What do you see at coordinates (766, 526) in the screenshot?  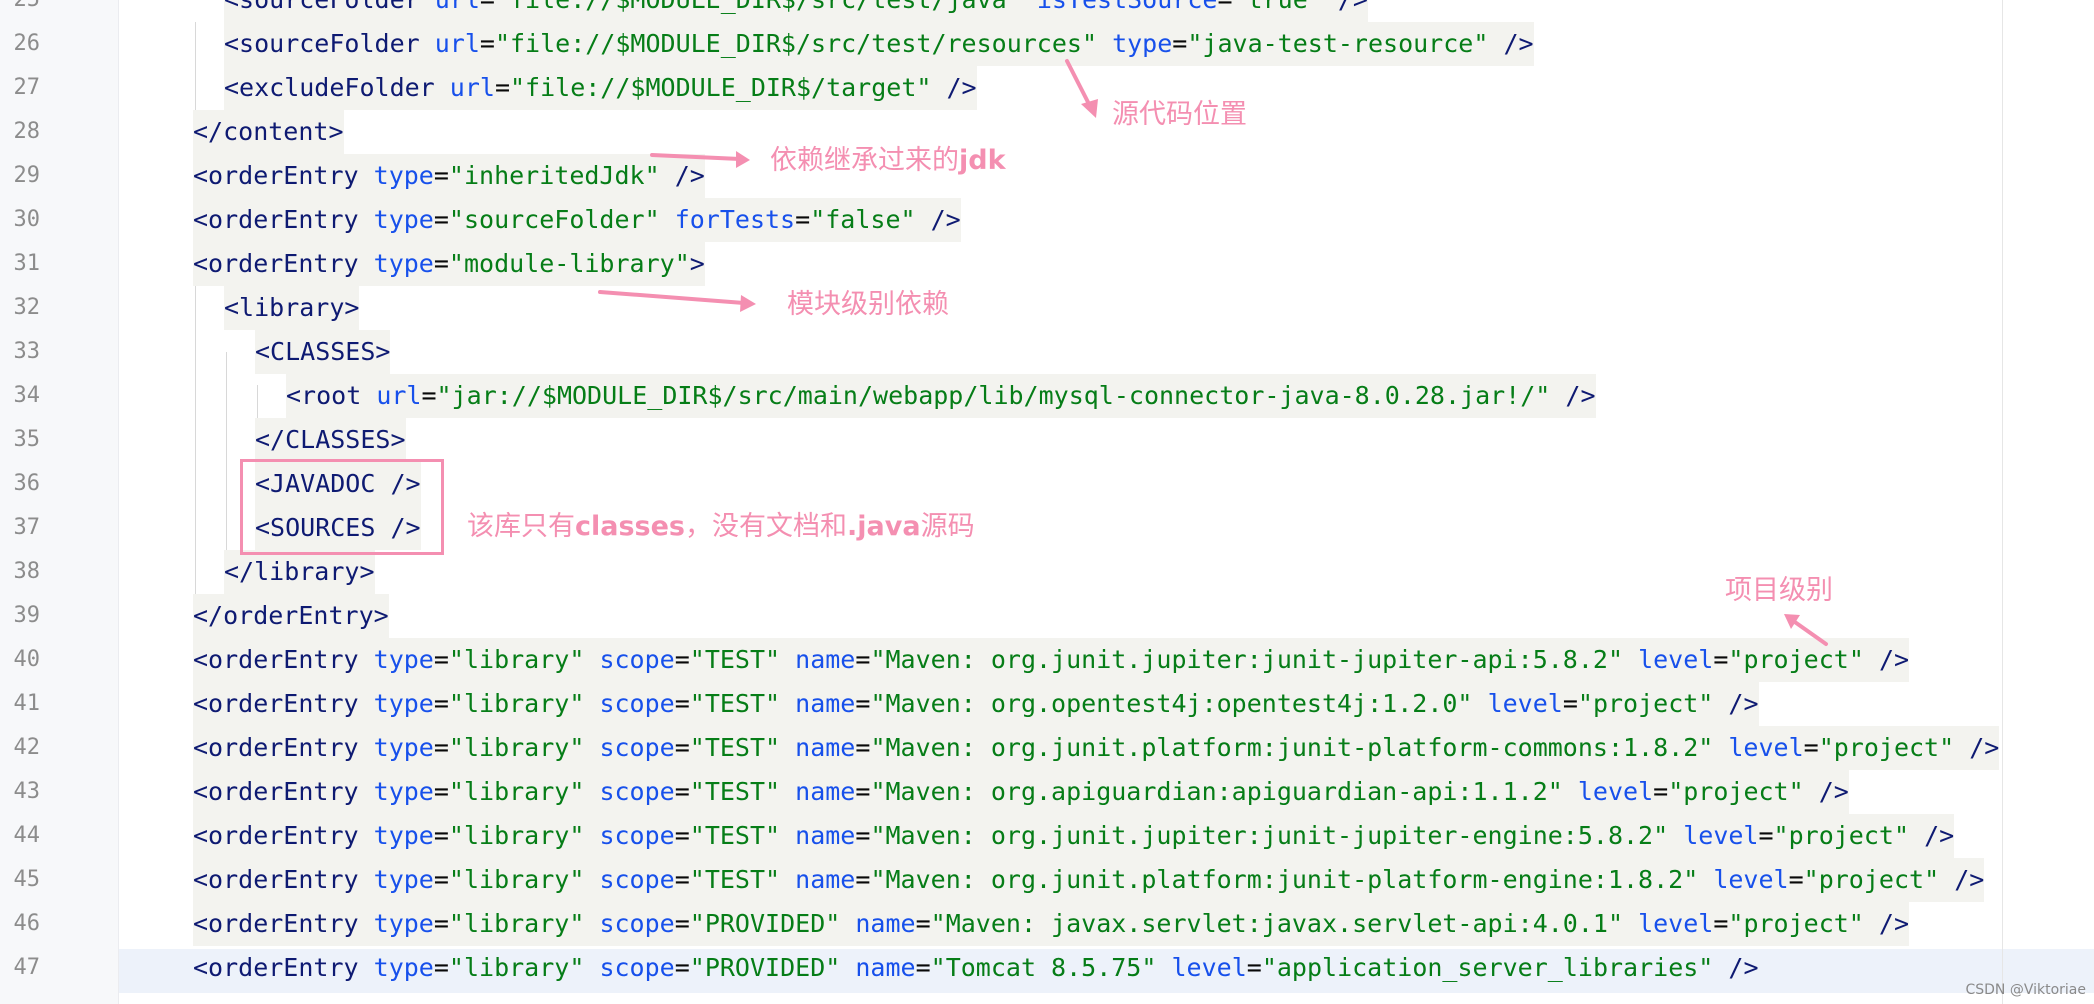 I see `annotation-lib-mid: ，没有文档和` at bounding box center [766, 526].